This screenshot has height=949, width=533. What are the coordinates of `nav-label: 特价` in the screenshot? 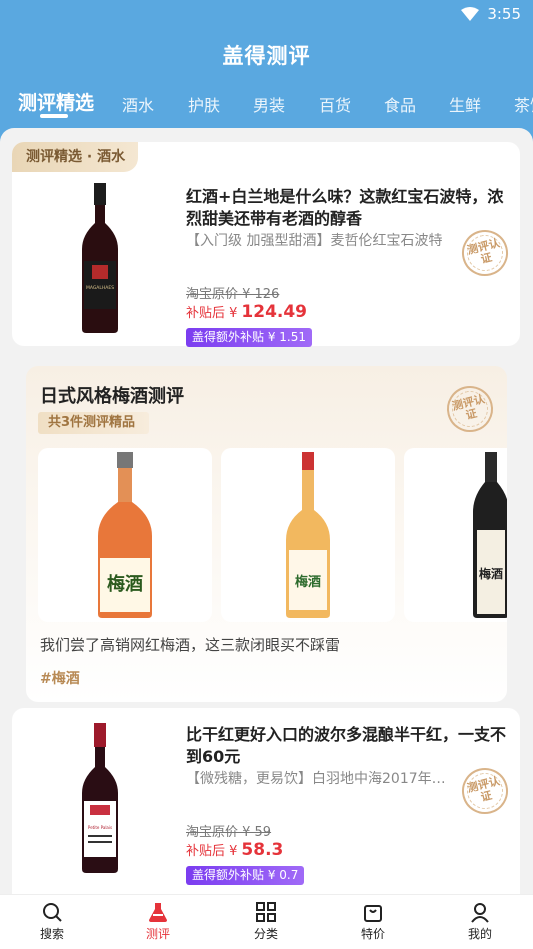 It's located at (372, 934).